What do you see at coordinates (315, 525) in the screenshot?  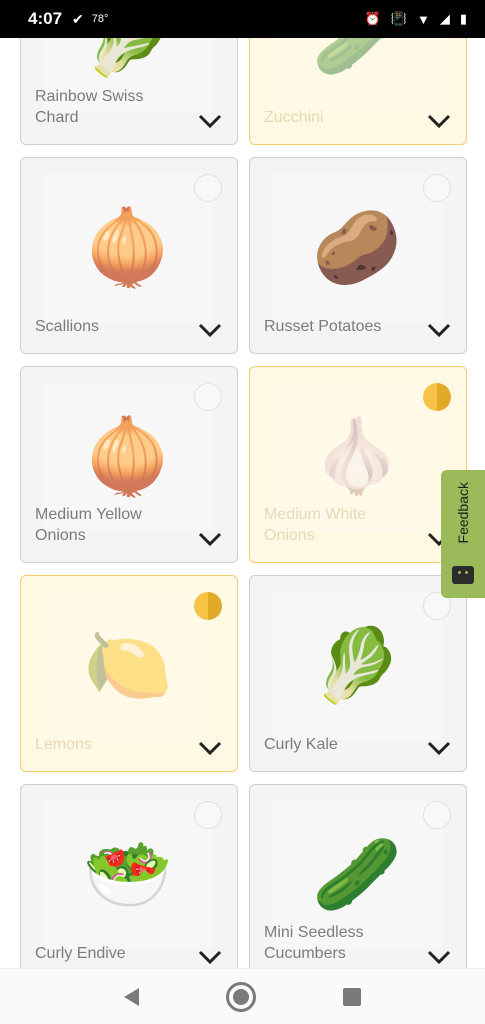 I see `product-name: Medium White Onions` at bounding box center [315, 525].